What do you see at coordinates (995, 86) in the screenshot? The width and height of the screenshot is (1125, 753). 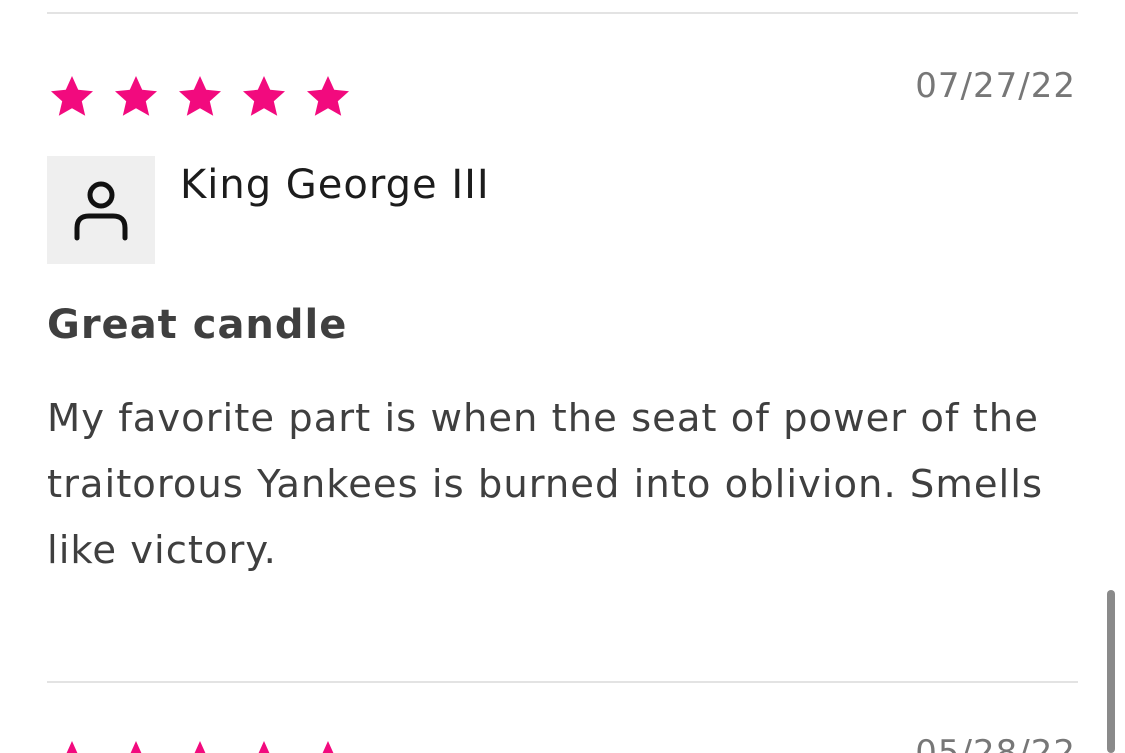 I see `review-date: 07/27/22` at bounding box center [995, 86].